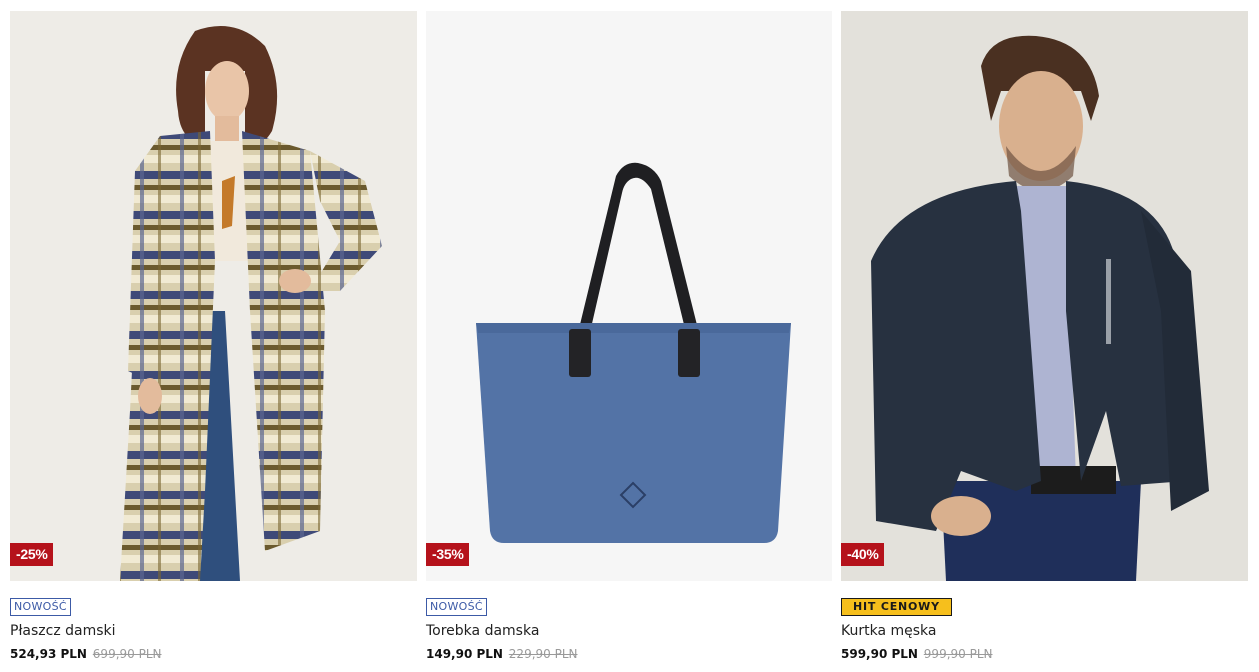 This screenshot has width=1259, height=672. I want to click on current-price: 524,93 PLN, so click(48, 654).